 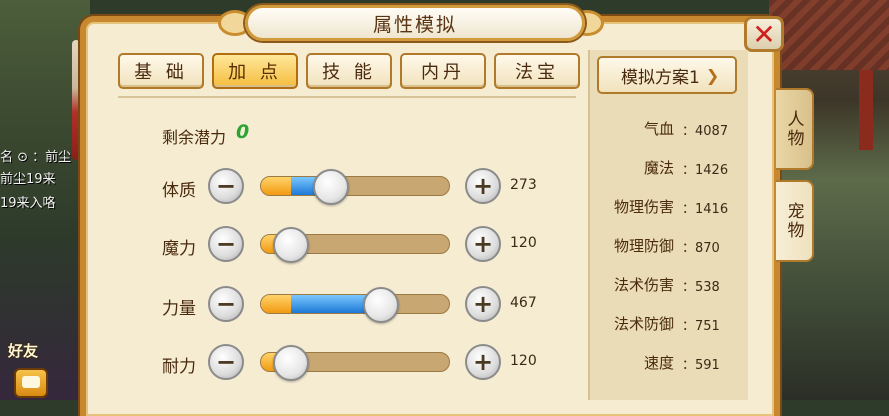 I want to click on decrease-endurance-button: −, so click(x=226, y=362).